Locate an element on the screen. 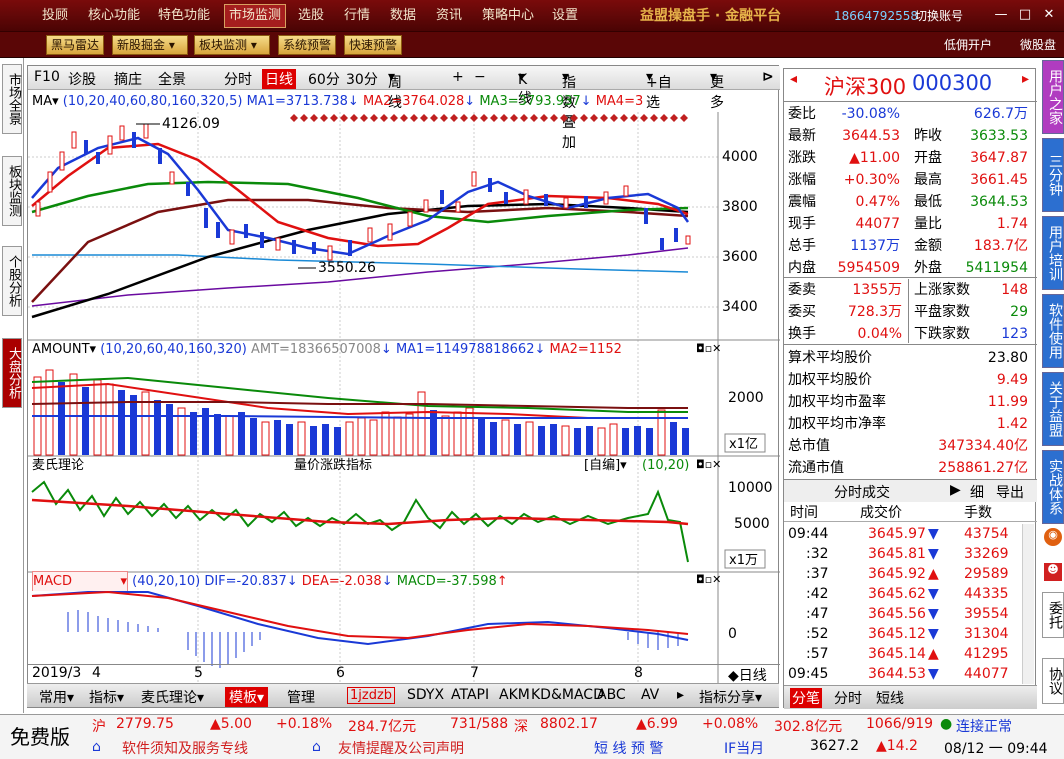 This screenshot has width=1064, height=759. zoom-out-button: − is located at coordinates (480, 77).